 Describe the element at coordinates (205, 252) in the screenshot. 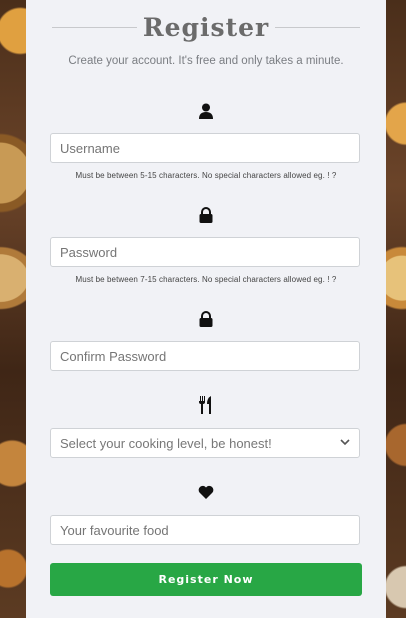

I see `password-input` at that location.